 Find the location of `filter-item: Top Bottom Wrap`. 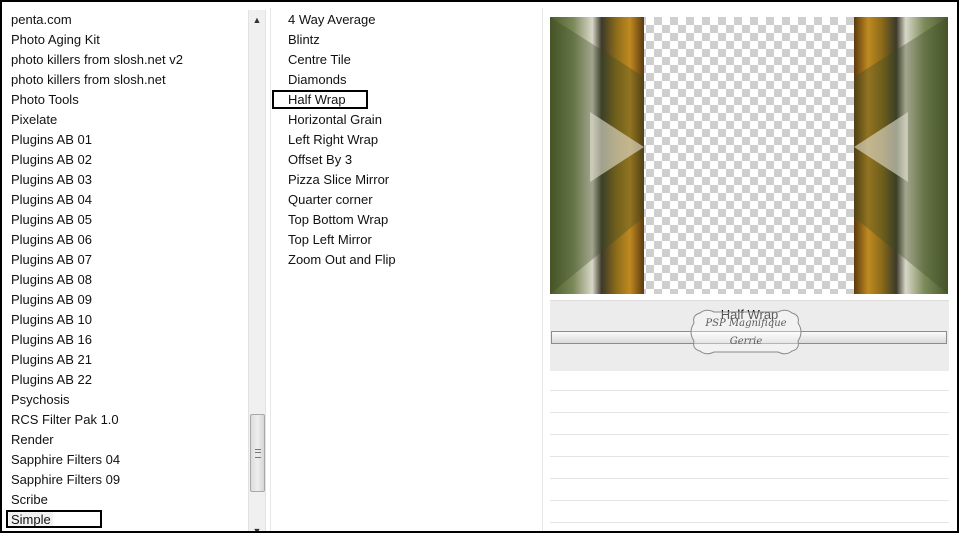

filter-item: Top Bottom Wrap is located at coordinates (405, 220).